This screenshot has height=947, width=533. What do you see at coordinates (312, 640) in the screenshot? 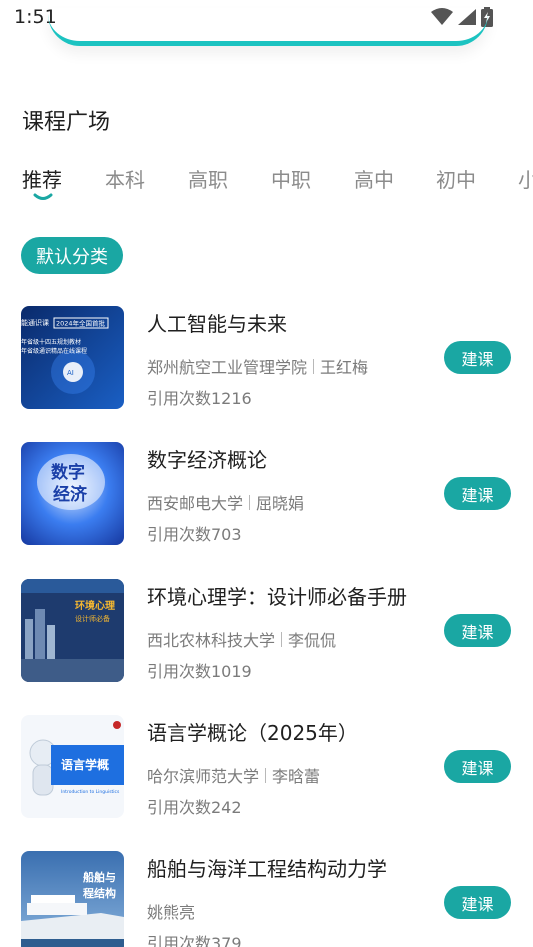
I see `course-teacher: 李侃侃` at bounding box center [312, 640].